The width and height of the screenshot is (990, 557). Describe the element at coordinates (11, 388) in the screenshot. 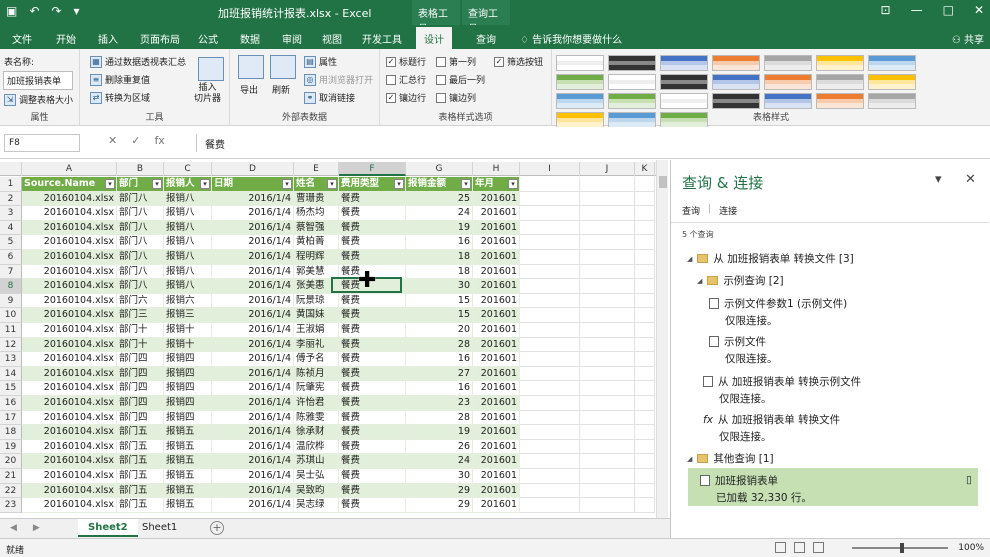

I see `row-header: 15` at that location.